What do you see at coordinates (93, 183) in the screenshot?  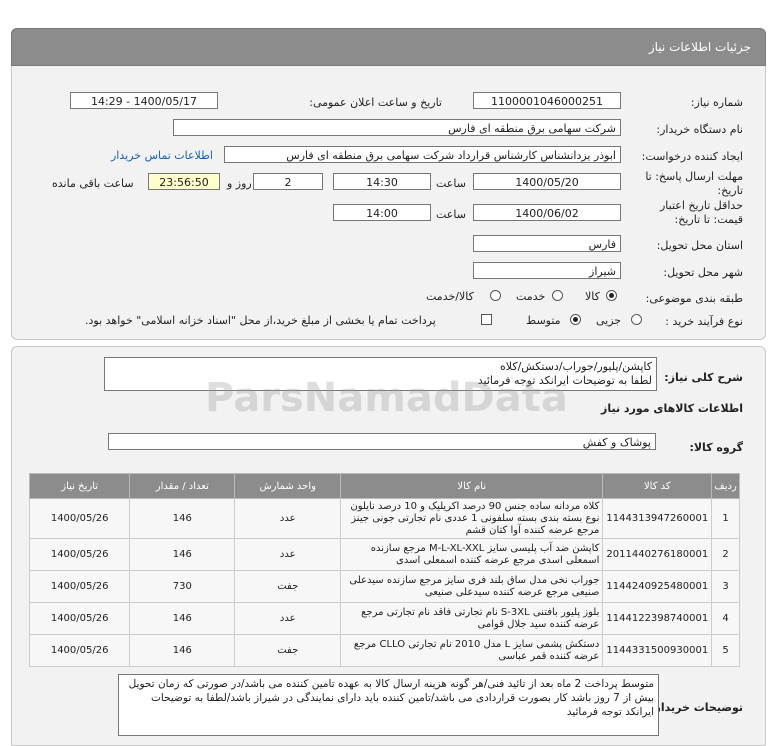 I see `remaining-time-label: ساعت باقی مانده` at bounding box center [93, 183].